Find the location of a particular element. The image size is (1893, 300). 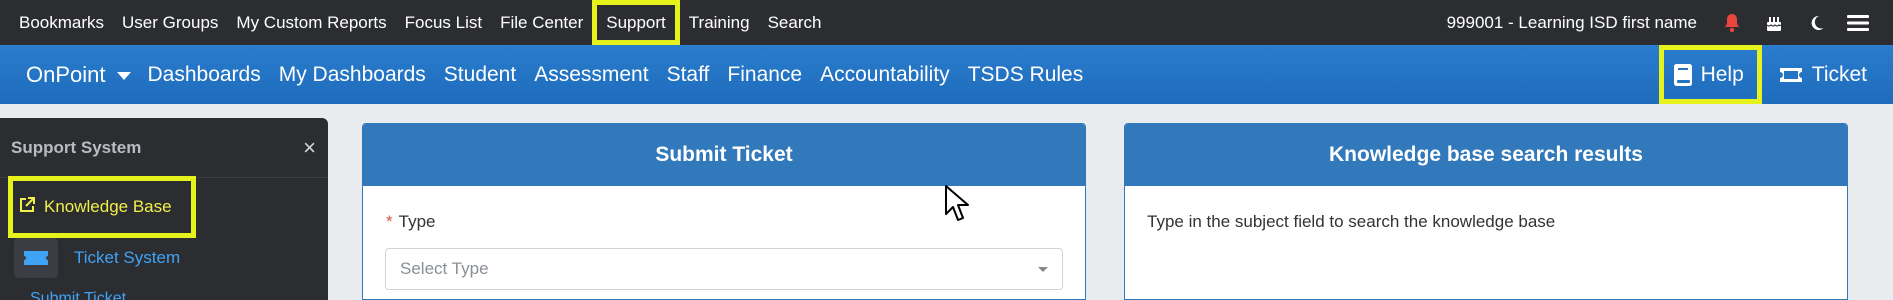

topnav-file-center: File Center is located at coordinates (541, 22).